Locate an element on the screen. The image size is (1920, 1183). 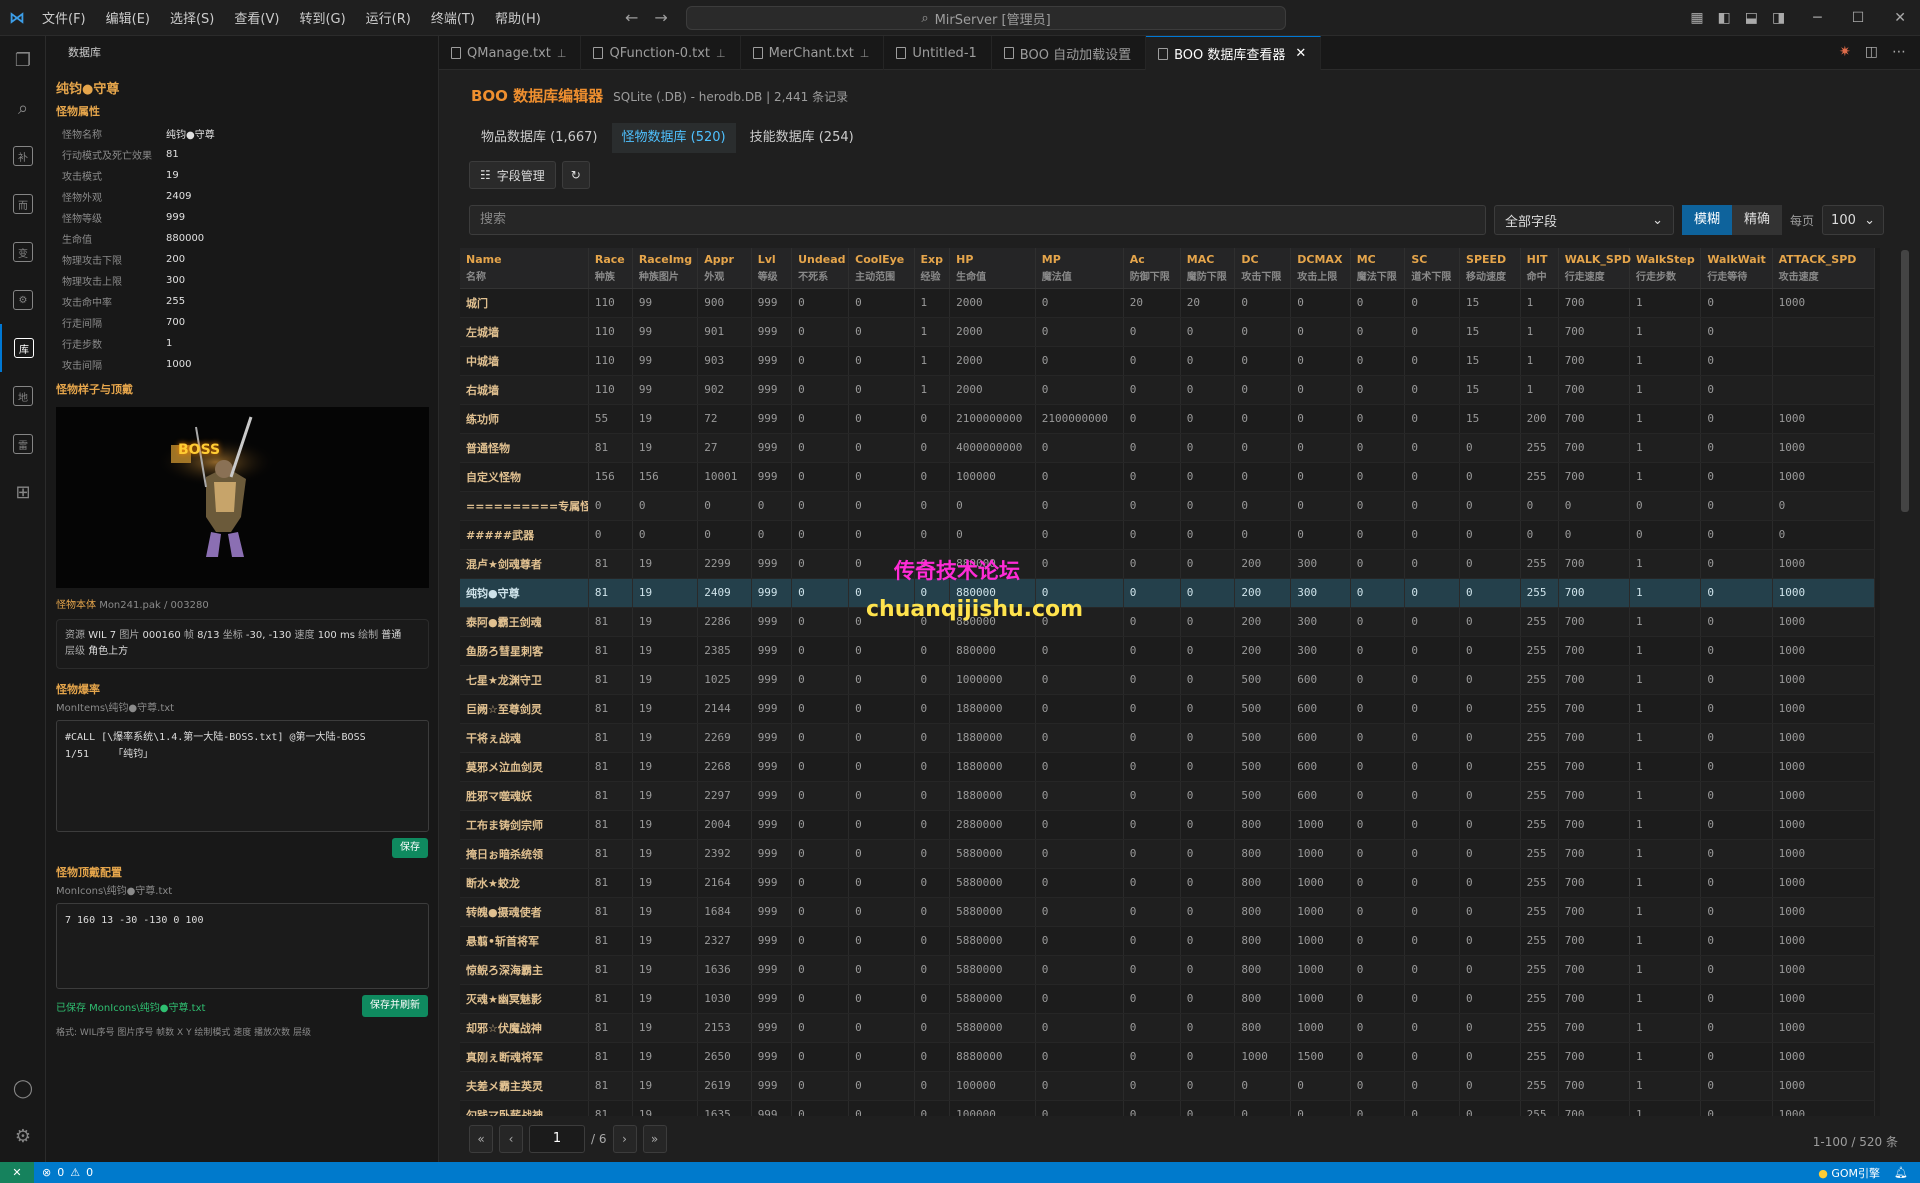
layout-icon: ▦ is located at coordinates (1696, 18).